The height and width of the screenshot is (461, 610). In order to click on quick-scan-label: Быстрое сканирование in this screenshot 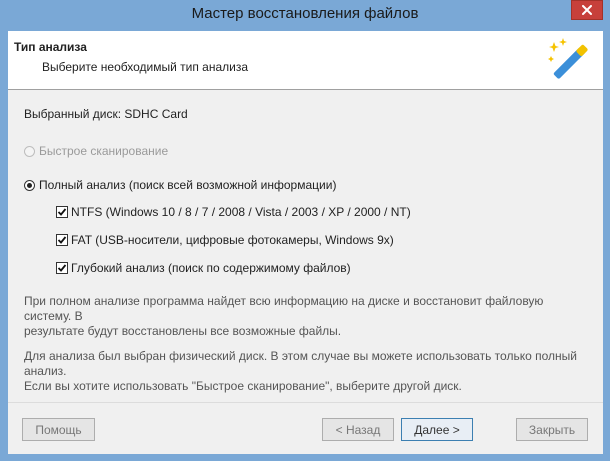, I will do `click(104, 151)`.